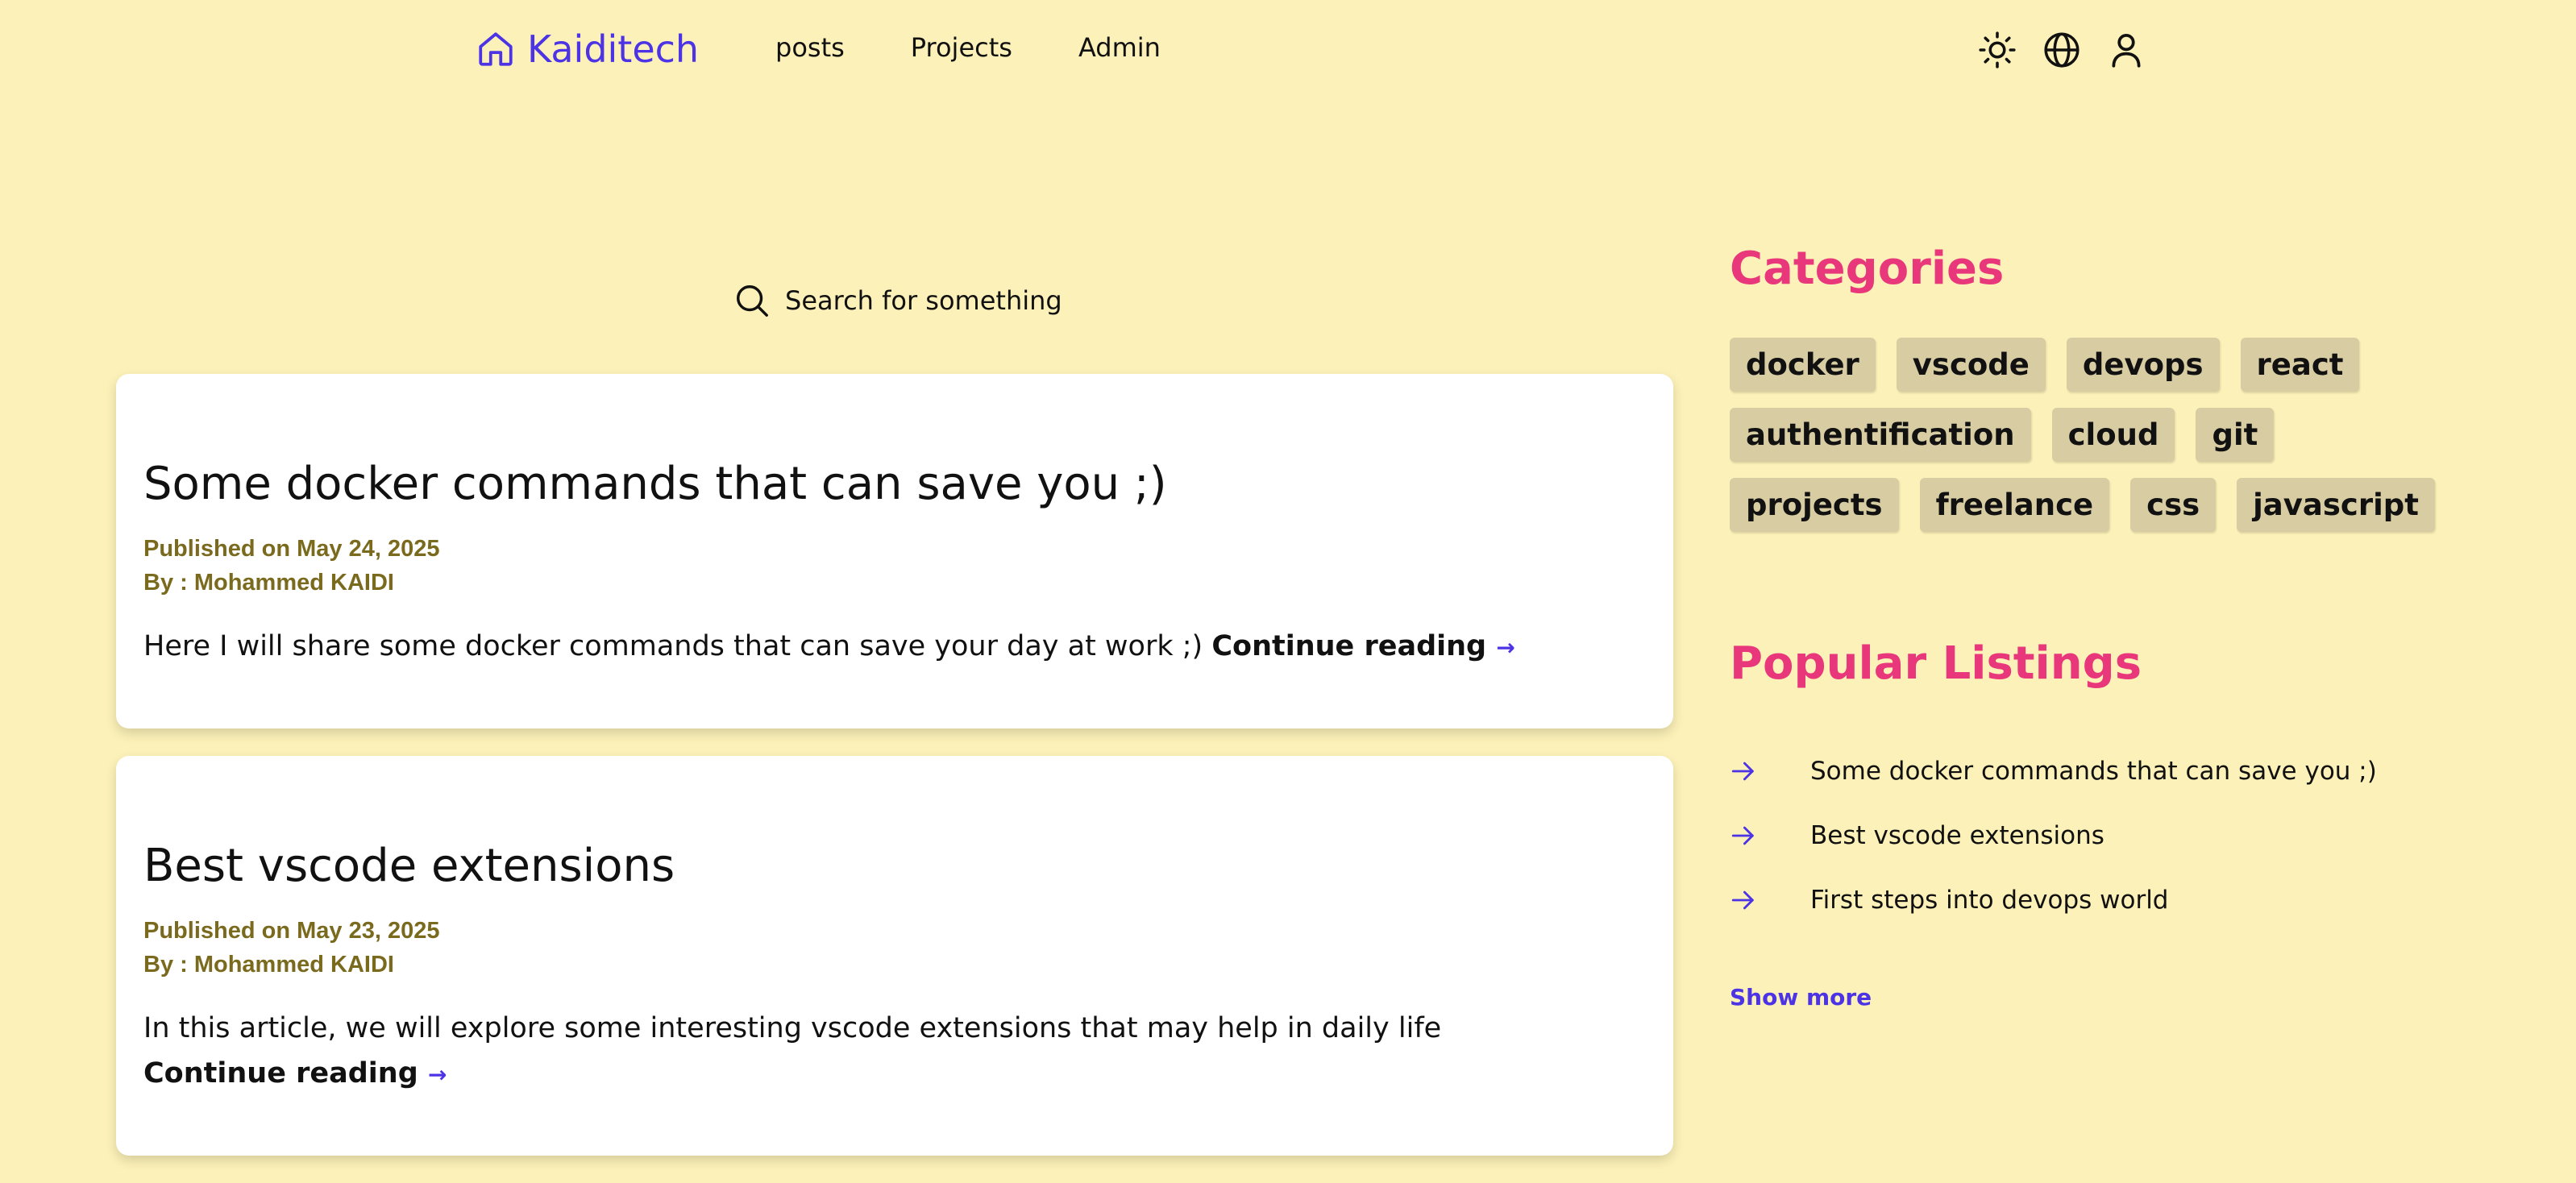  I want to click on popular-item: First steps into devops world, so click(2092, 900).